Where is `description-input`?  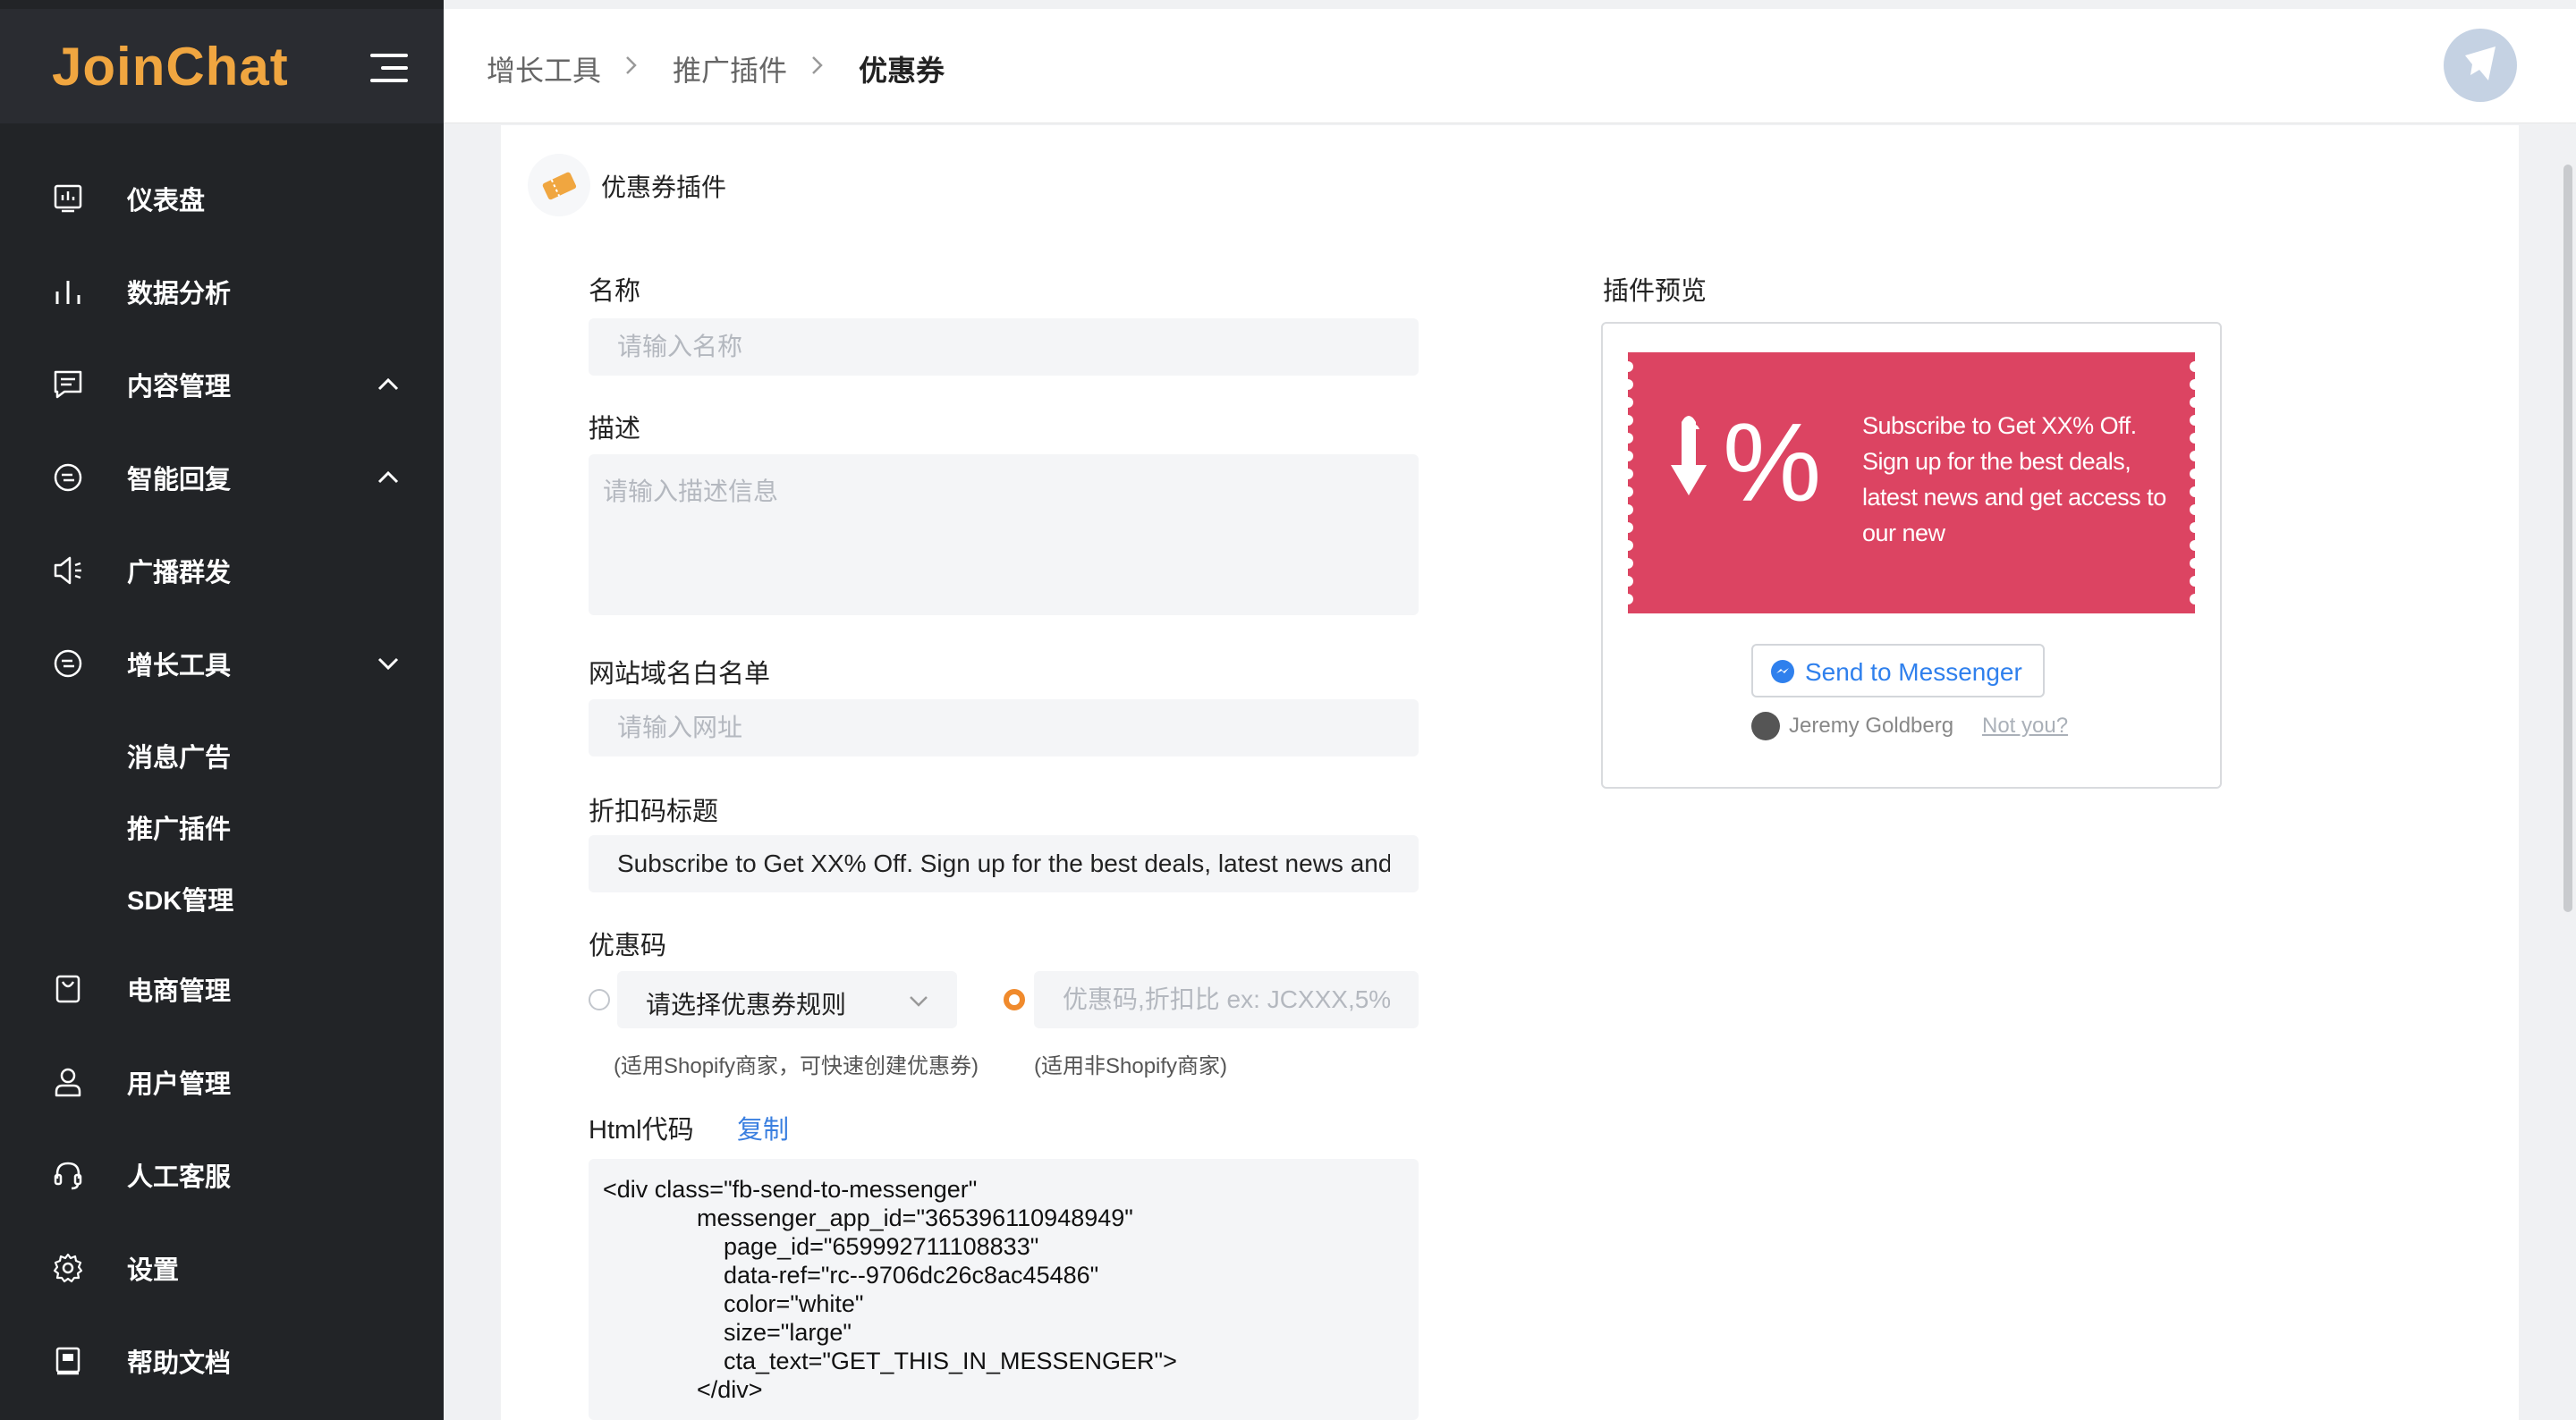 description-input is located at coordinates (1004, 534).